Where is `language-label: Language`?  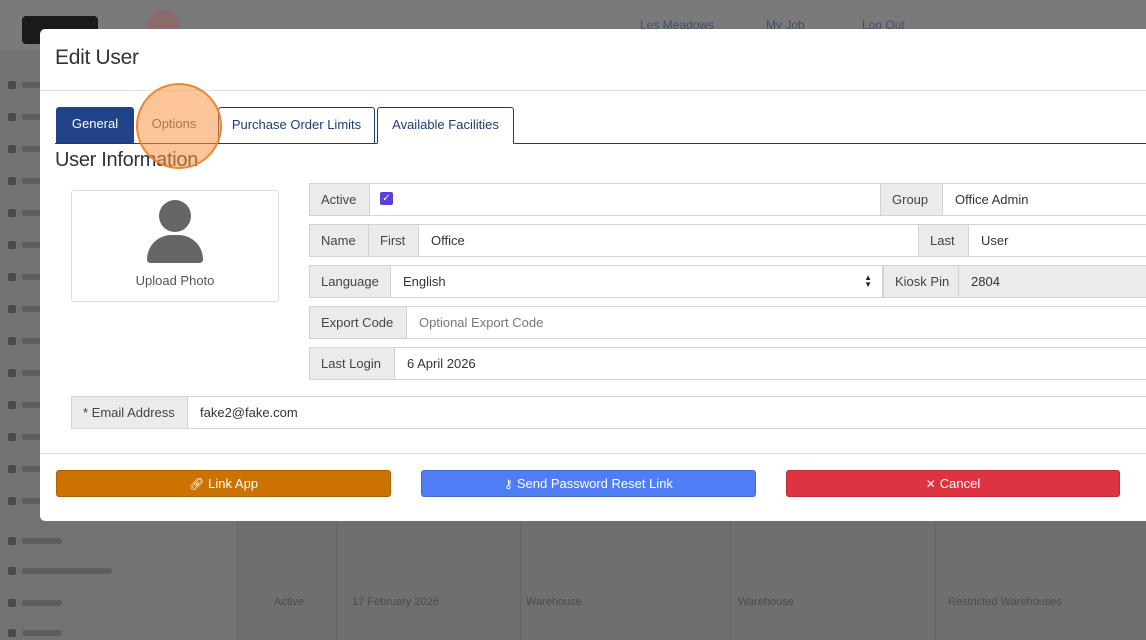 language-label: Language is located at coordinates (350, 281).